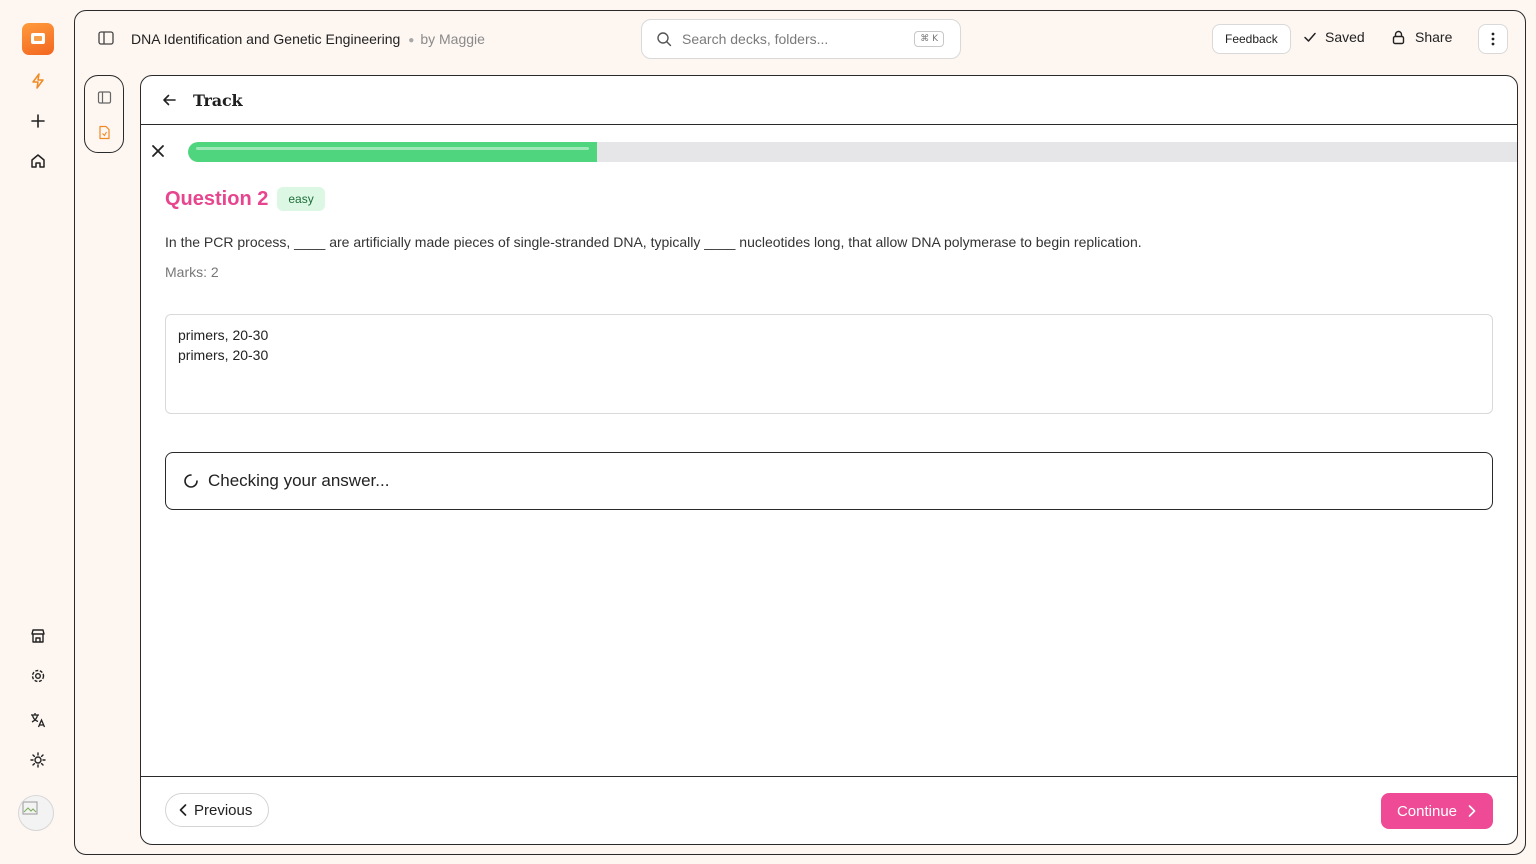 This screenshot has width=1536, height=864. I want to click on chevron-right-icon, so click(1472, 811).